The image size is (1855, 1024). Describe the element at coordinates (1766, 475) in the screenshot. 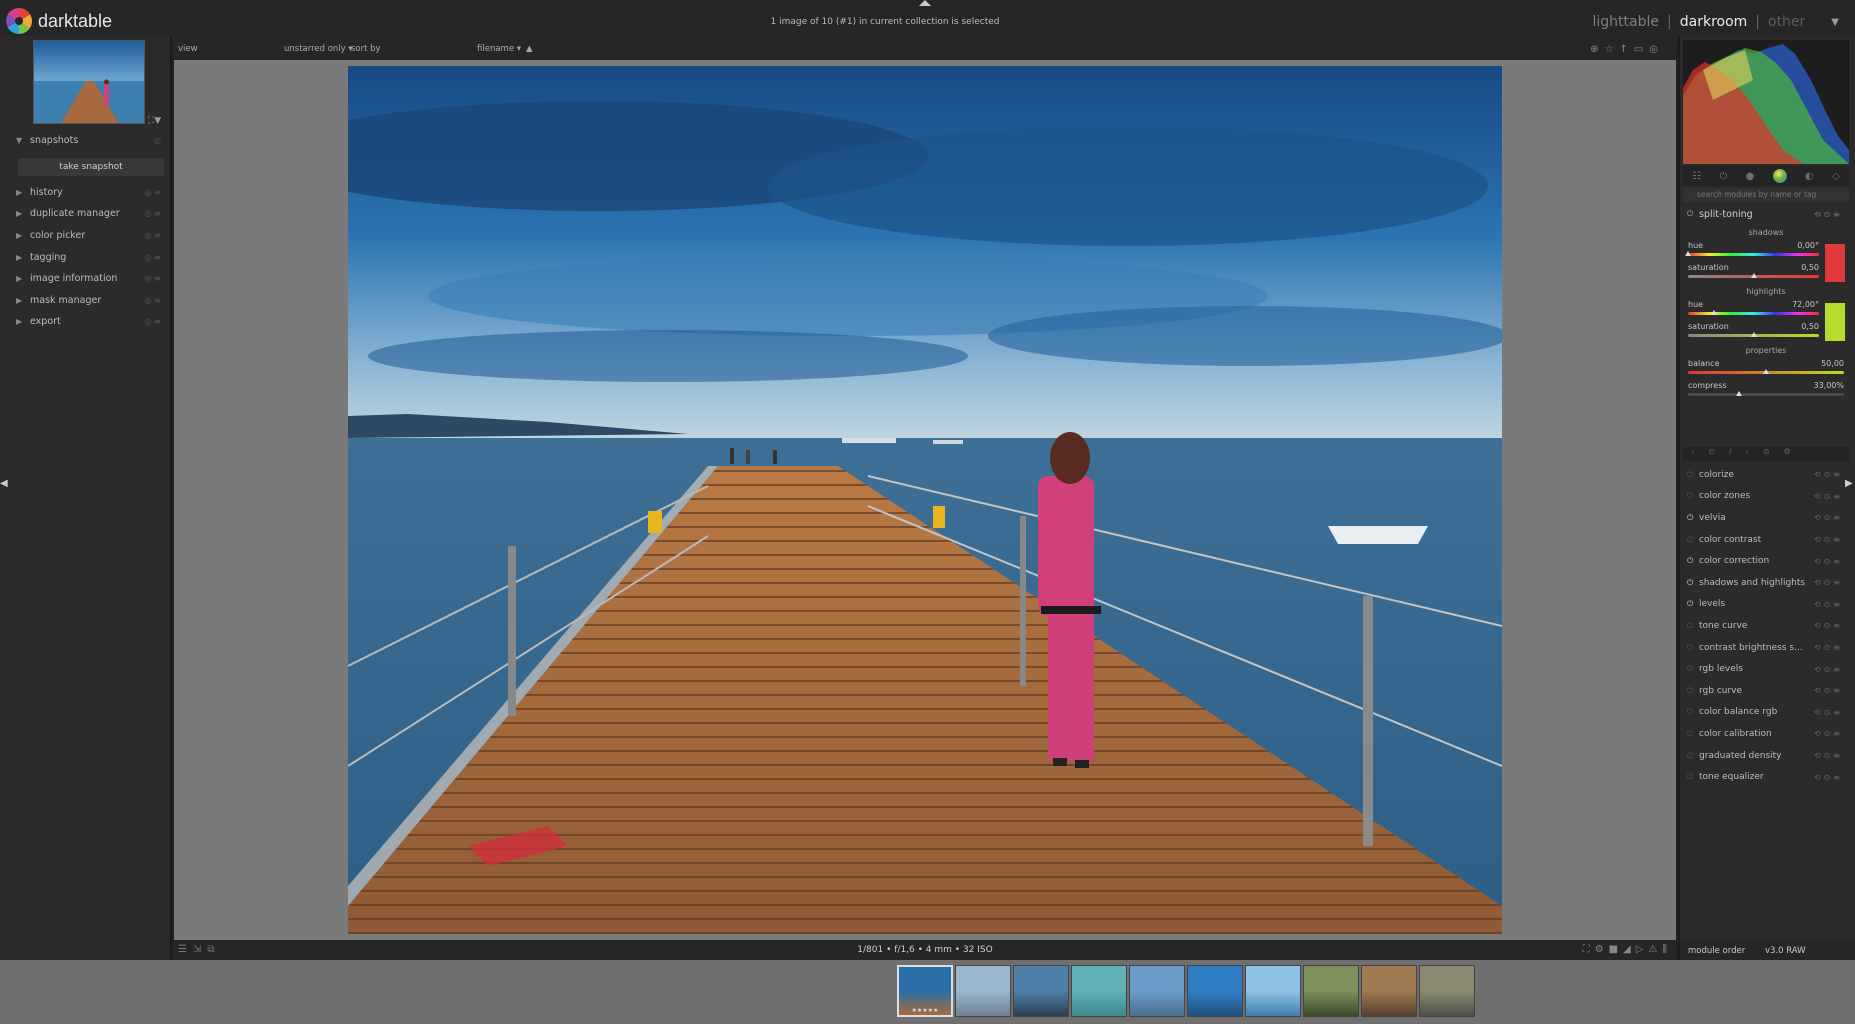

I see `module-colorize: ⏻ colorize ⟲⊙≡` at that location.